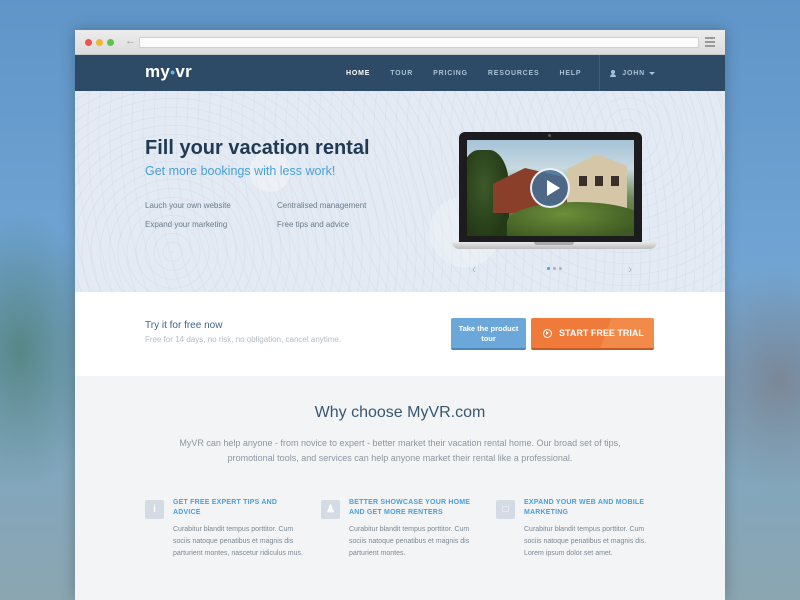  I want to click on back-arrow-icon: ←, so click(130, 41).